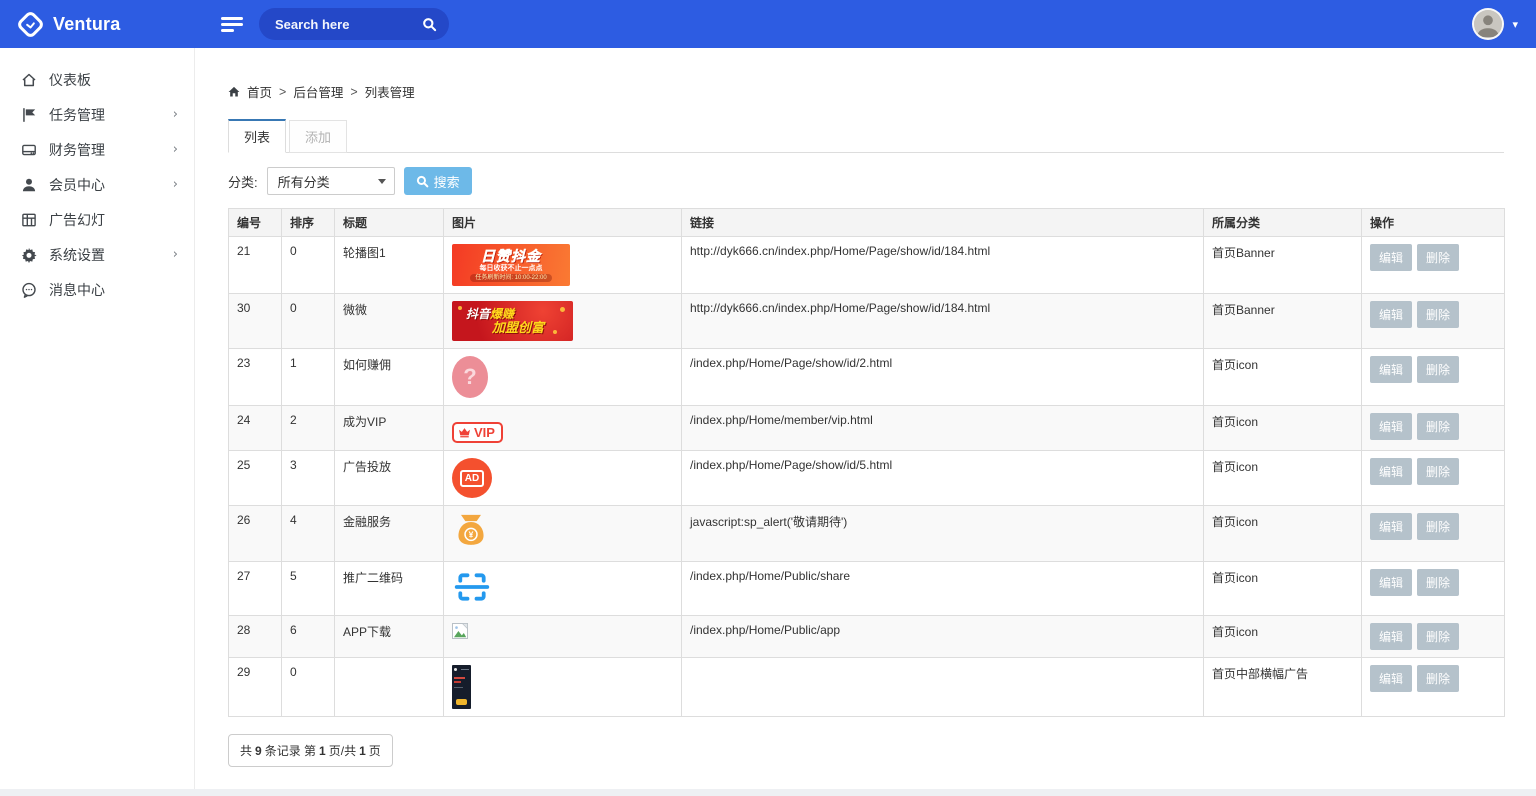  I want to click on cell-id: 24, so click(255, 428).